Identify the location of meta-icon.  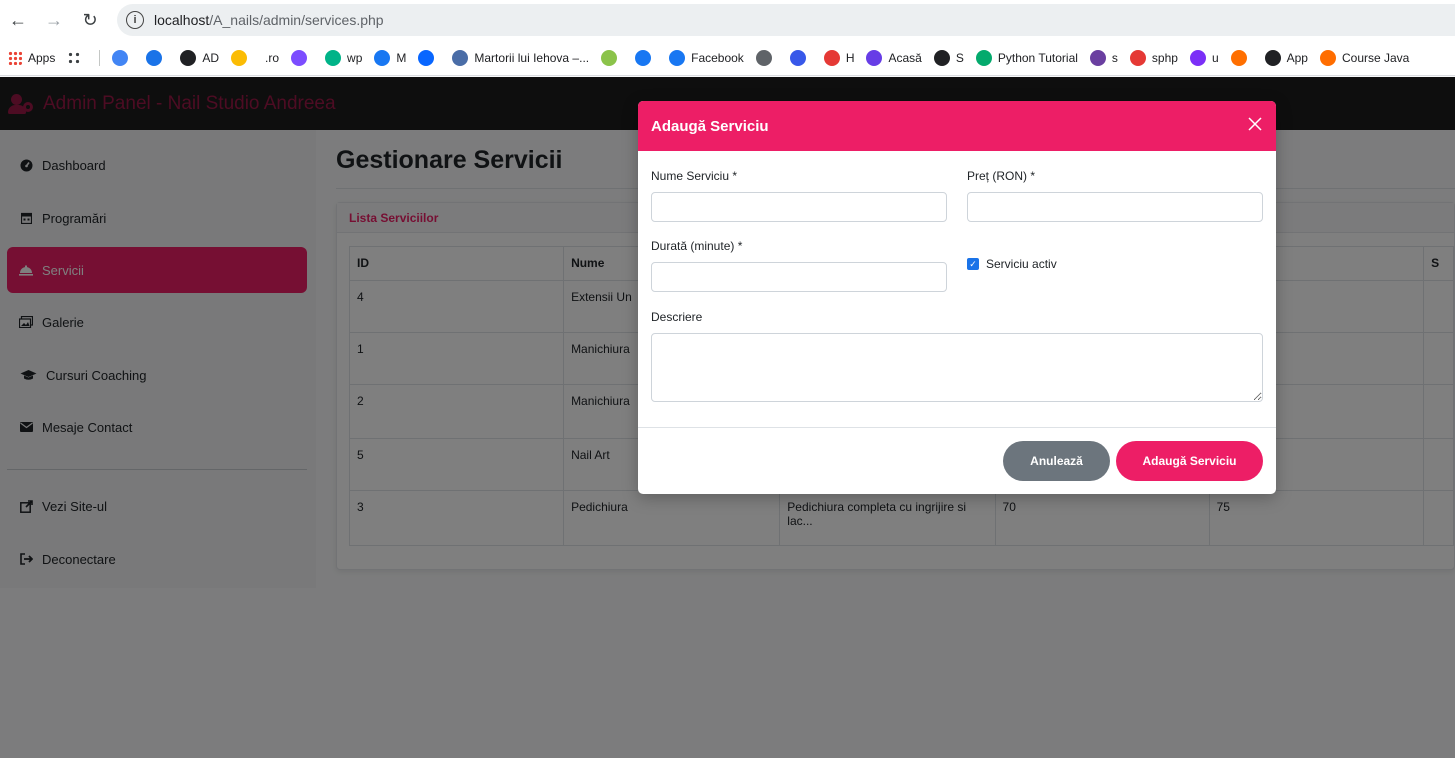
(426, 57).